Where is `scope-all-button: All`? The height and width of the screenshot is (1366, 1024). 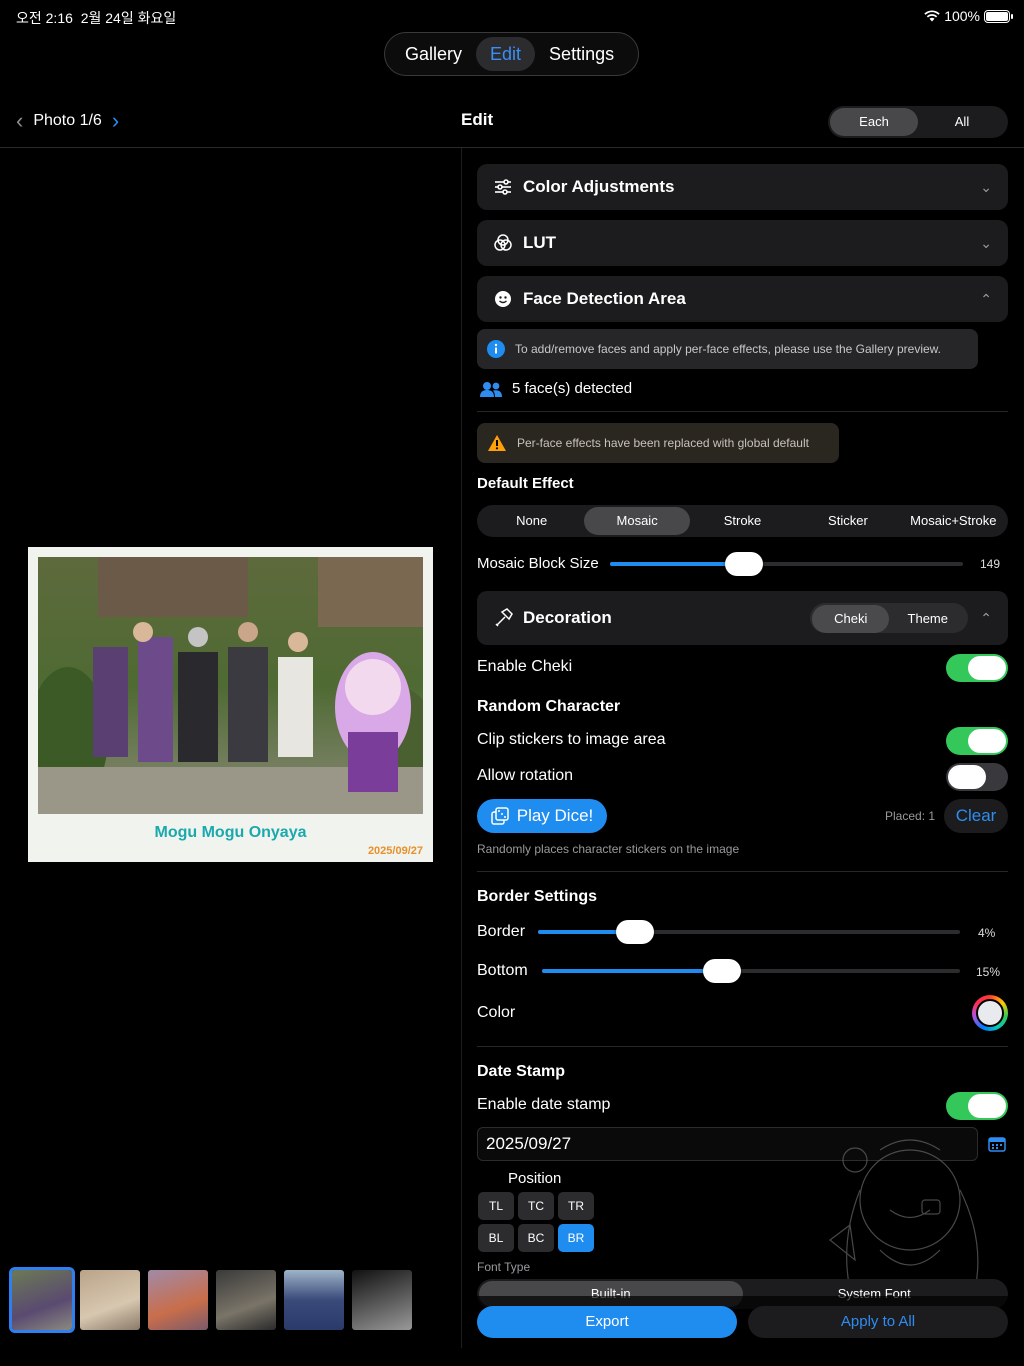
scope-all-button: All is located at coordinates (962, 122).